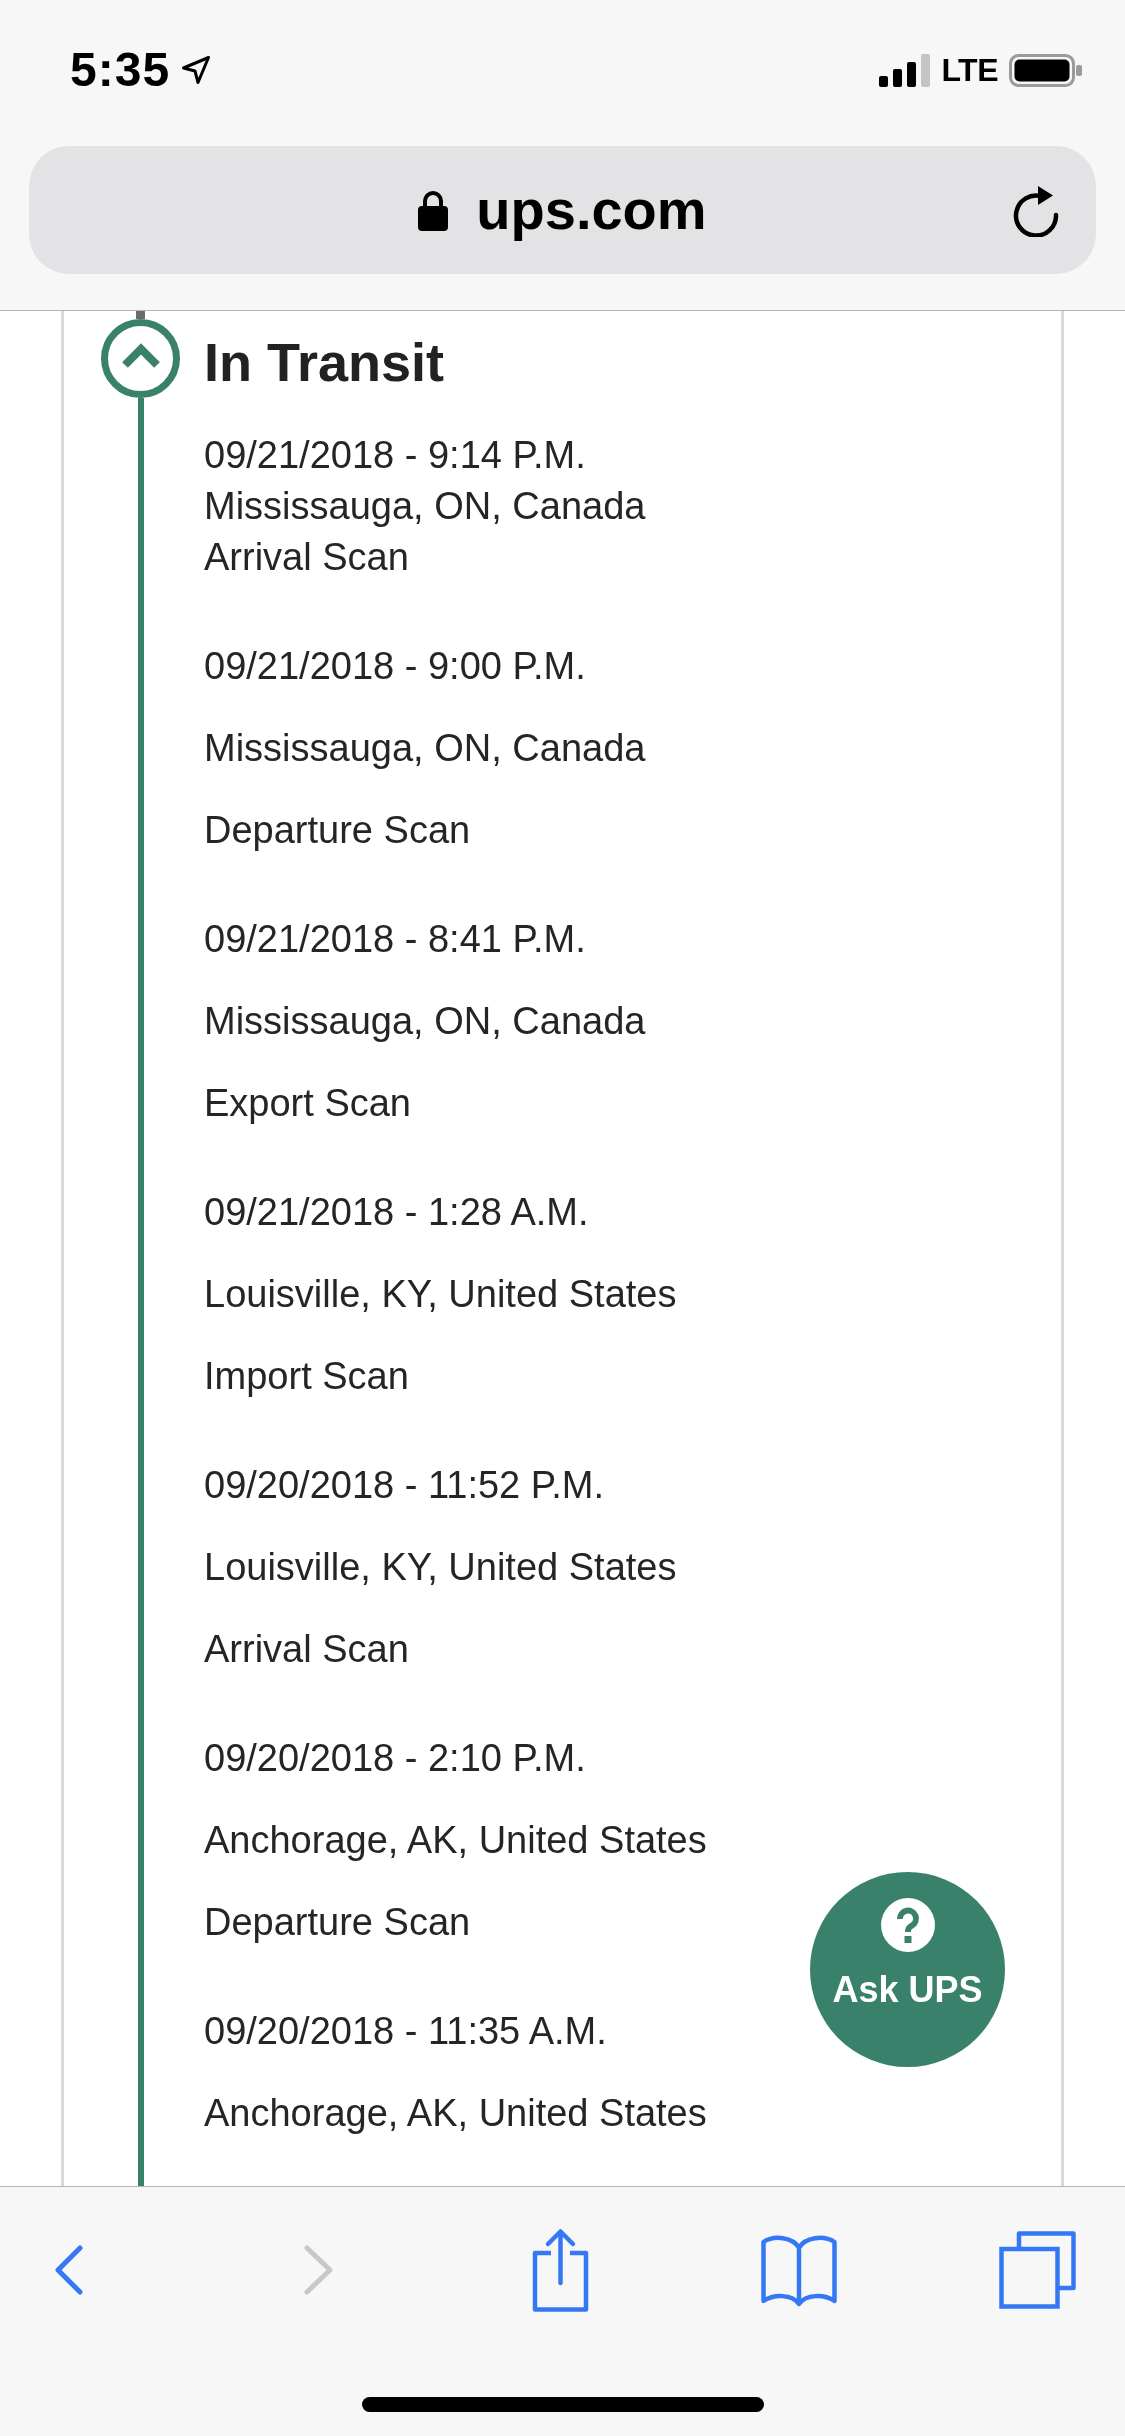  I want to click on url-text: ups.com, so click(591, 210).